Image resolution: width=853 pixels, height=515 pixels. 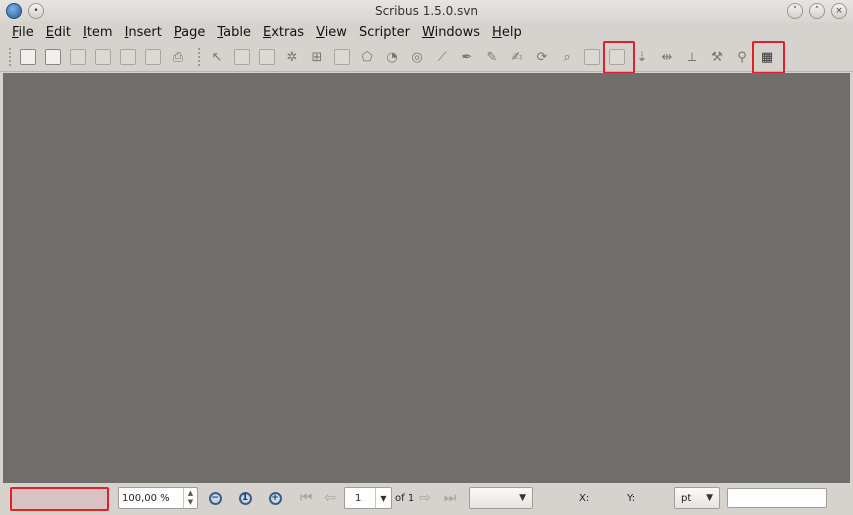 I want to click on zoom-100-icon: 1, so click(x=245, y=498).